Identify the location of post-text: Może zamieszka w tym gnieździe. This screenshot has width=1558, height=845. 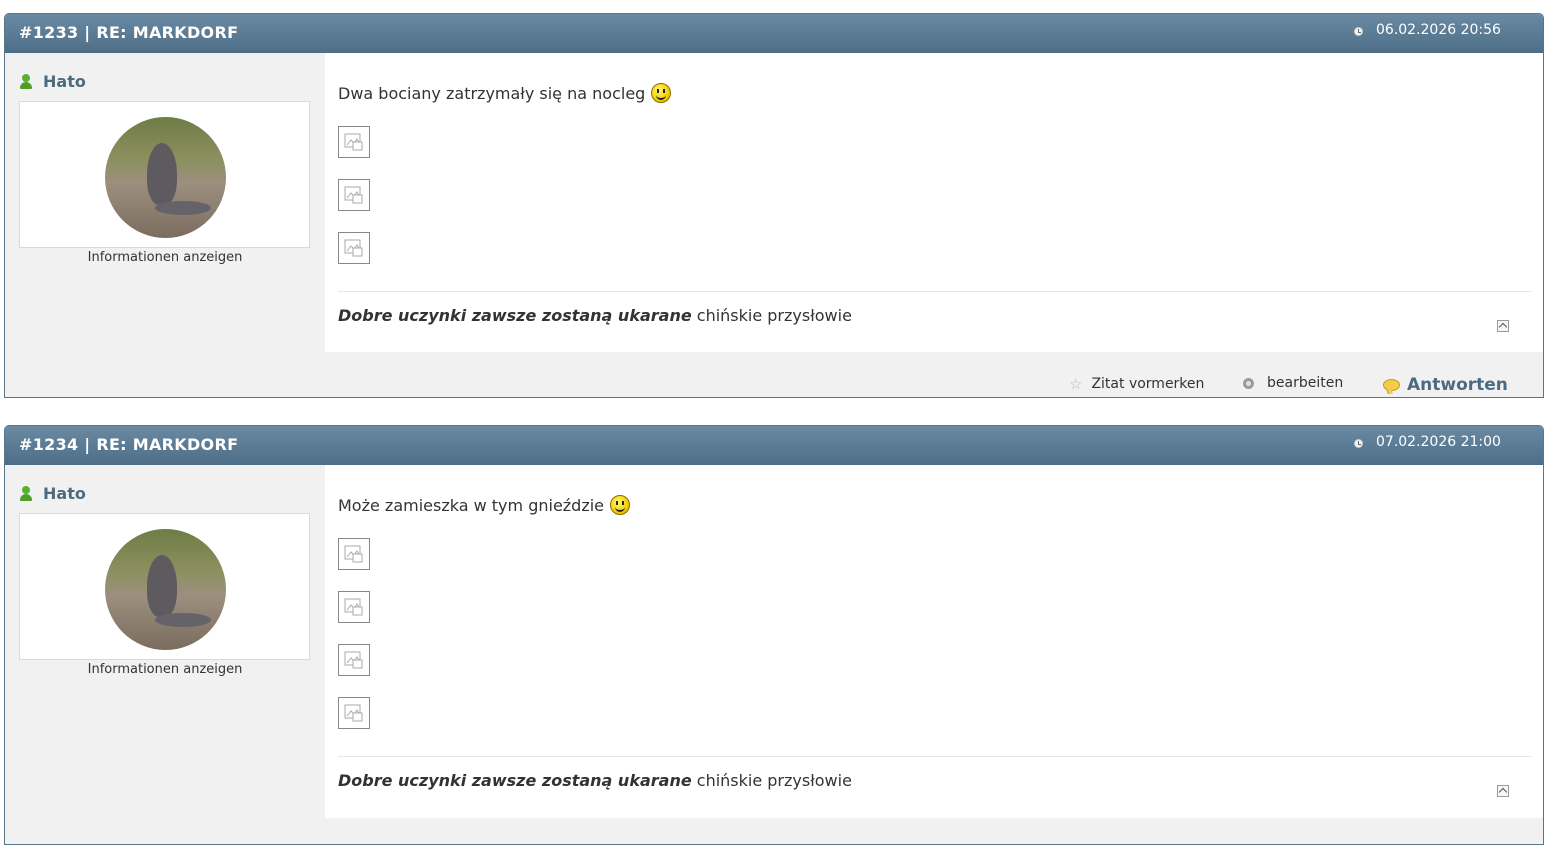
(484, 505).